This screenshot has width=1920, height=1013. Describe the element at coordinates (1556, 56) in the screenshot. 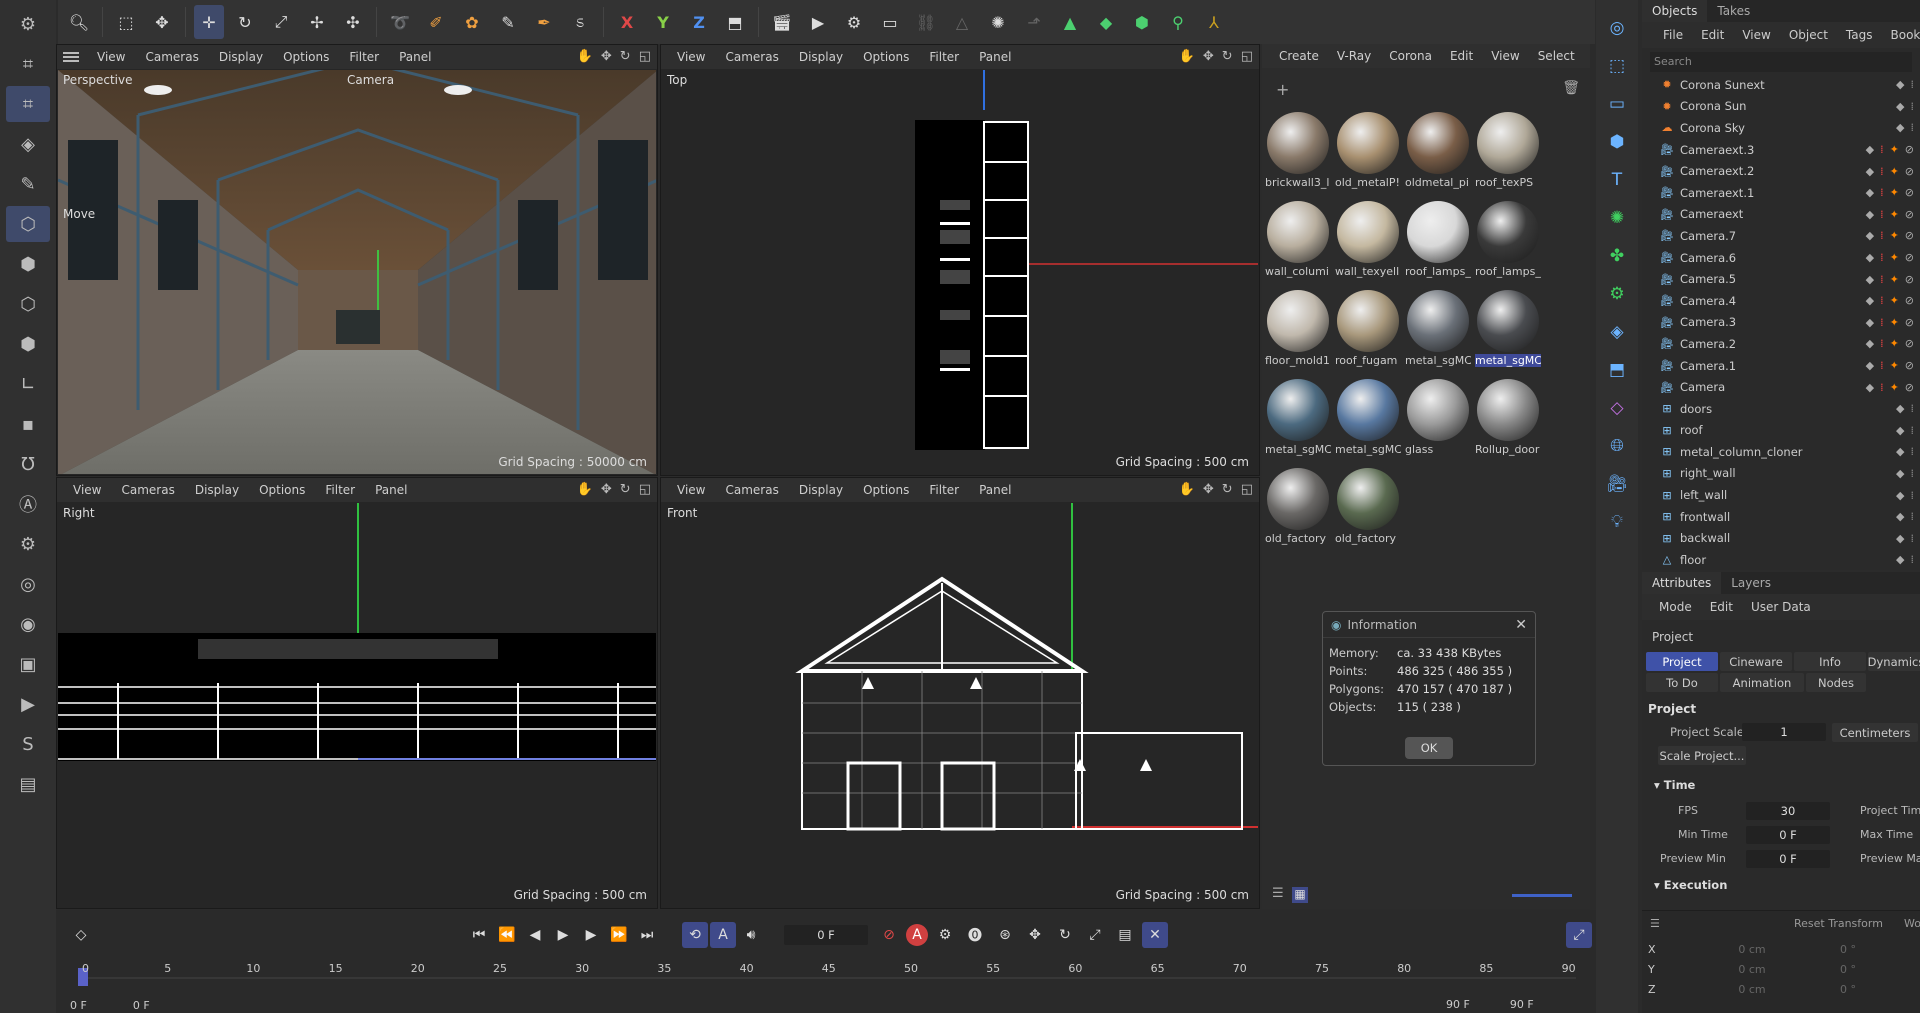

I see `menu-select: Select` at that location.